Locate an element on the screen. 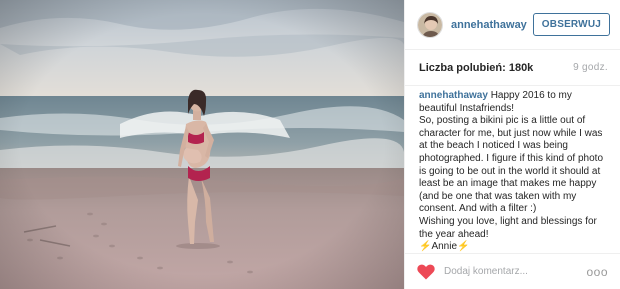  username-link: annehathaway is located at coordinates (492, 25).